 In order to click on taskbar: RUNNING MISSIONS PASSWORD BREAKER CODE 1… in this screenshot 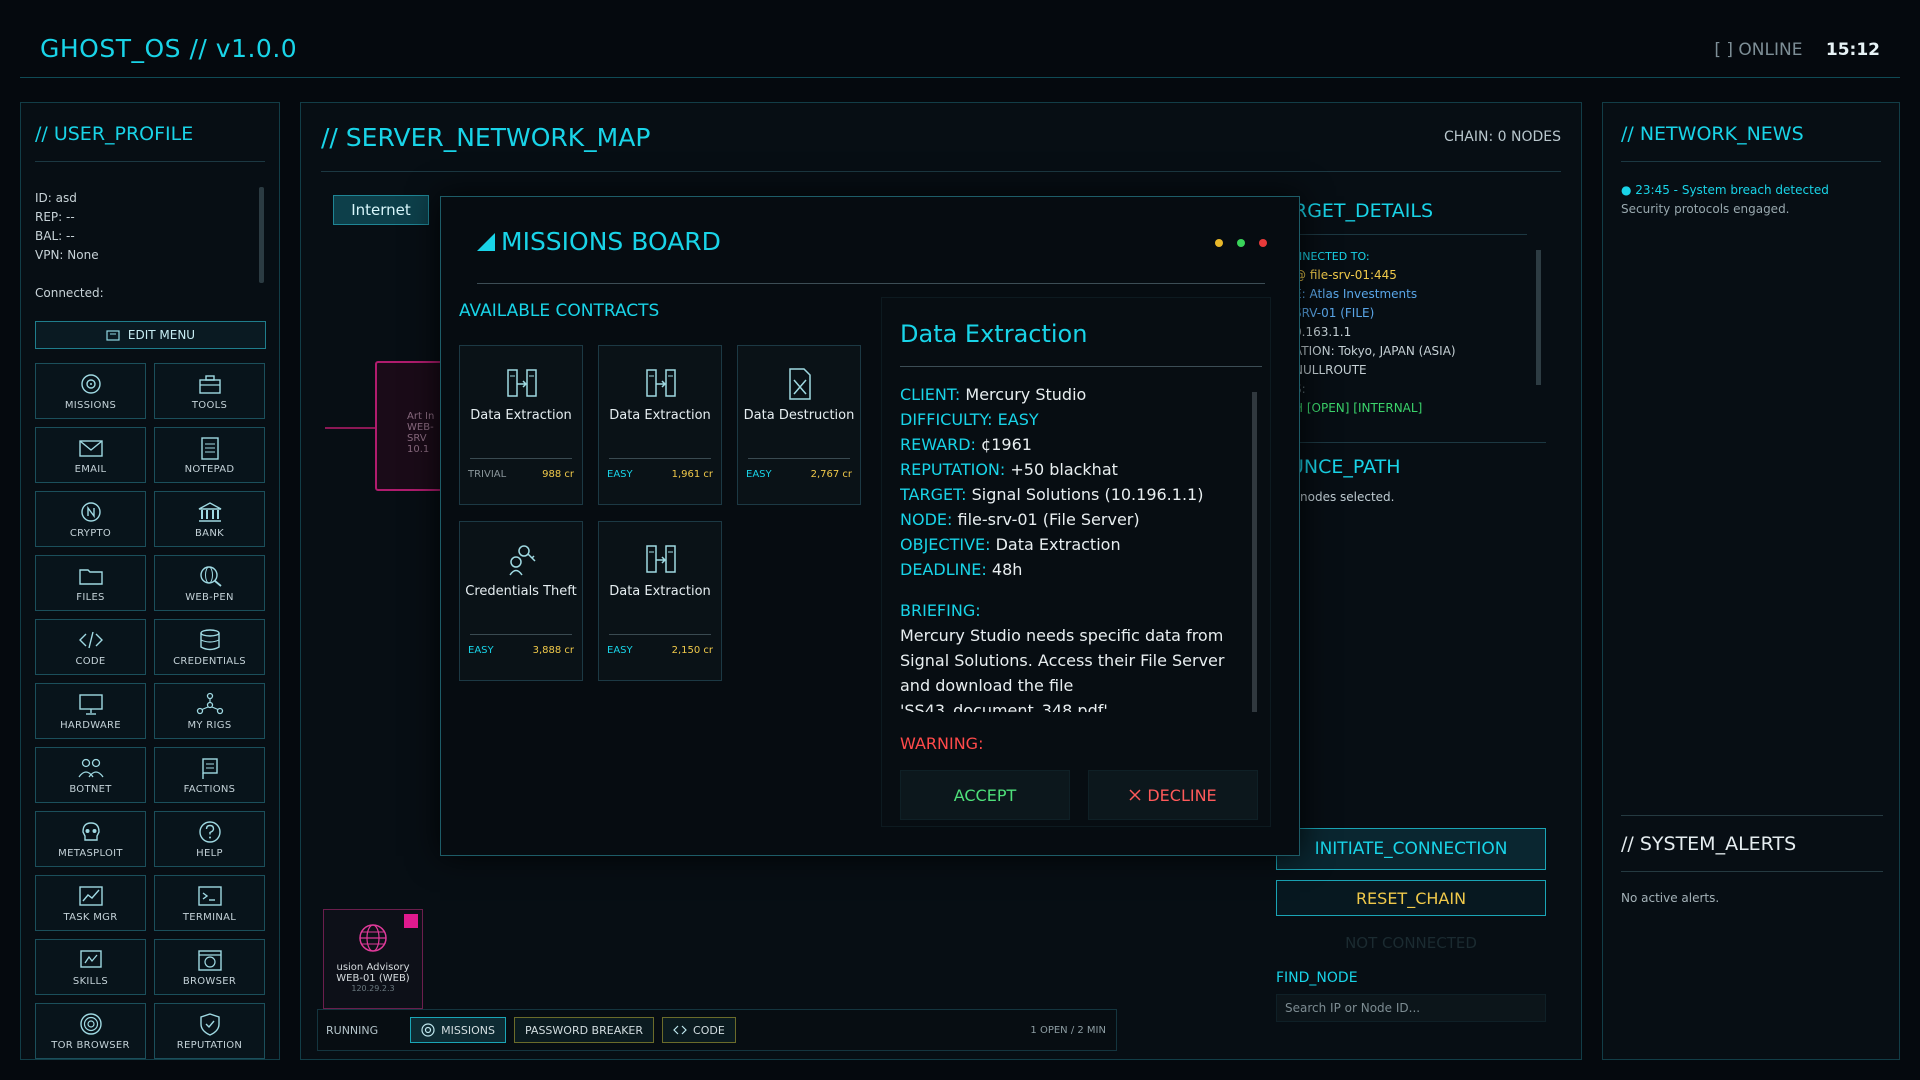, I will do `click(717, 1030)`.